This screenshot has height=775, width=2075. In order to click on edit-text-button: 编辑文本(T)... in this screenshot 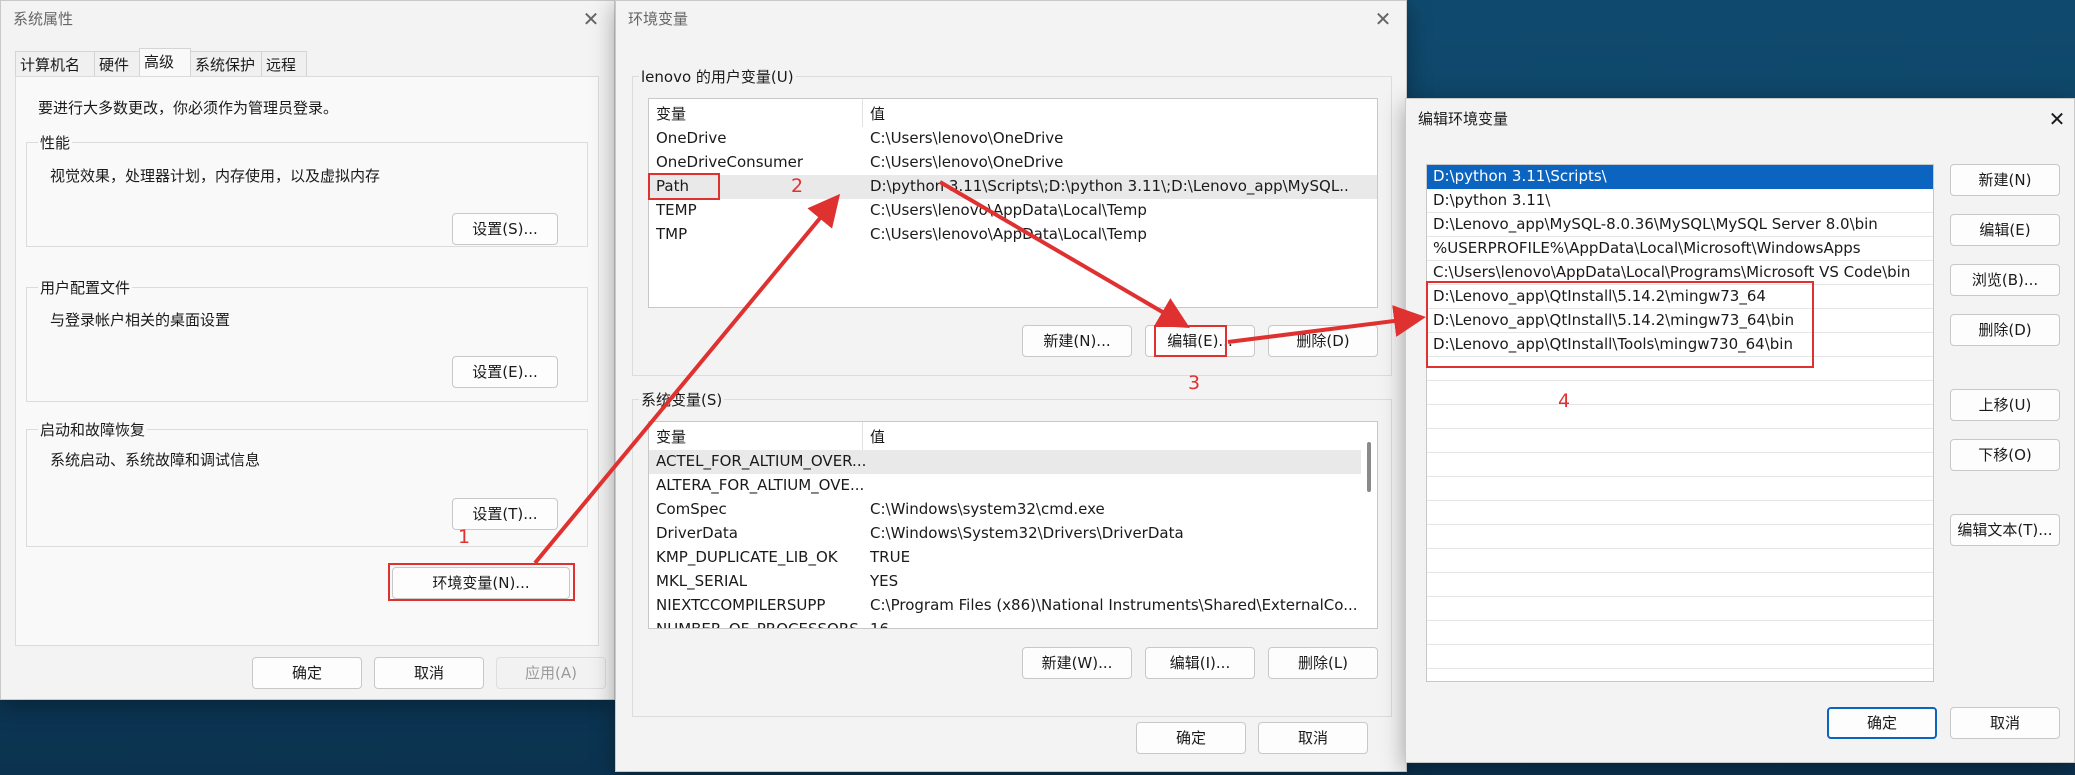, I will do `click(2005, 530)`.